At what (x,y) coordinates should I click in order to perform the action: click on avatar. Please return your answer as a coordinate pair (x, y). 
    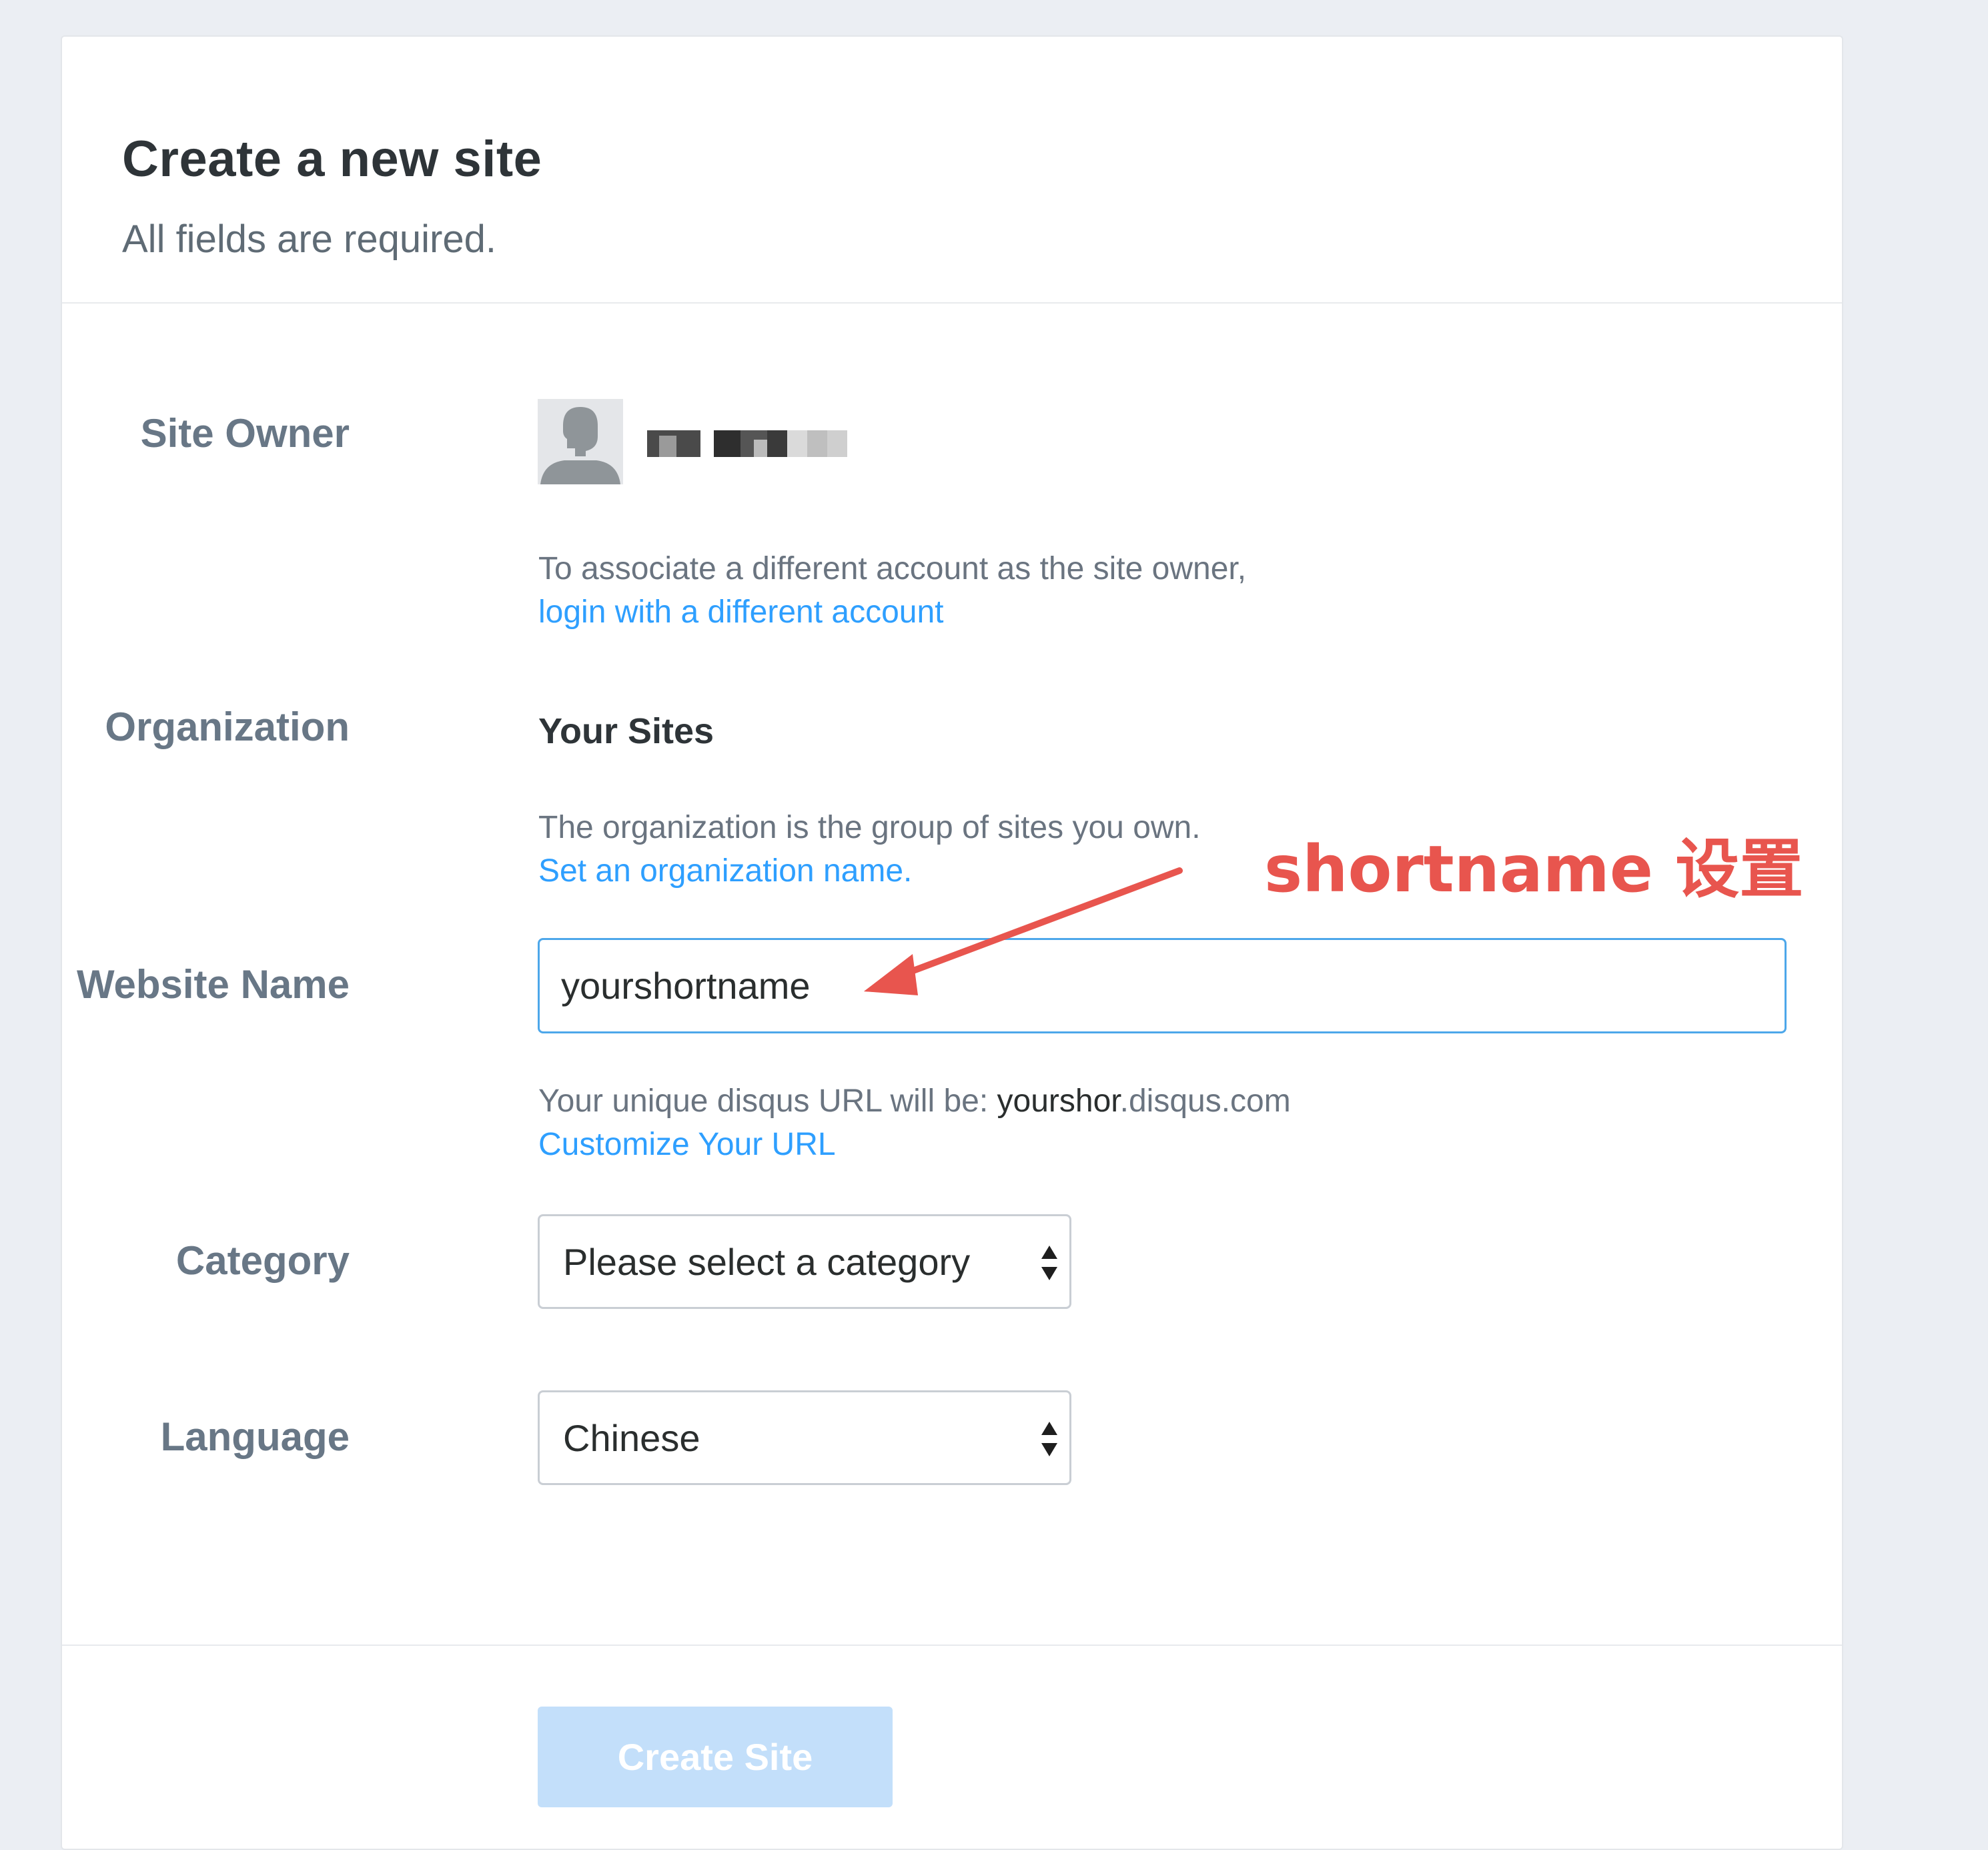
    Looking at the image, I should click on (580, 441).